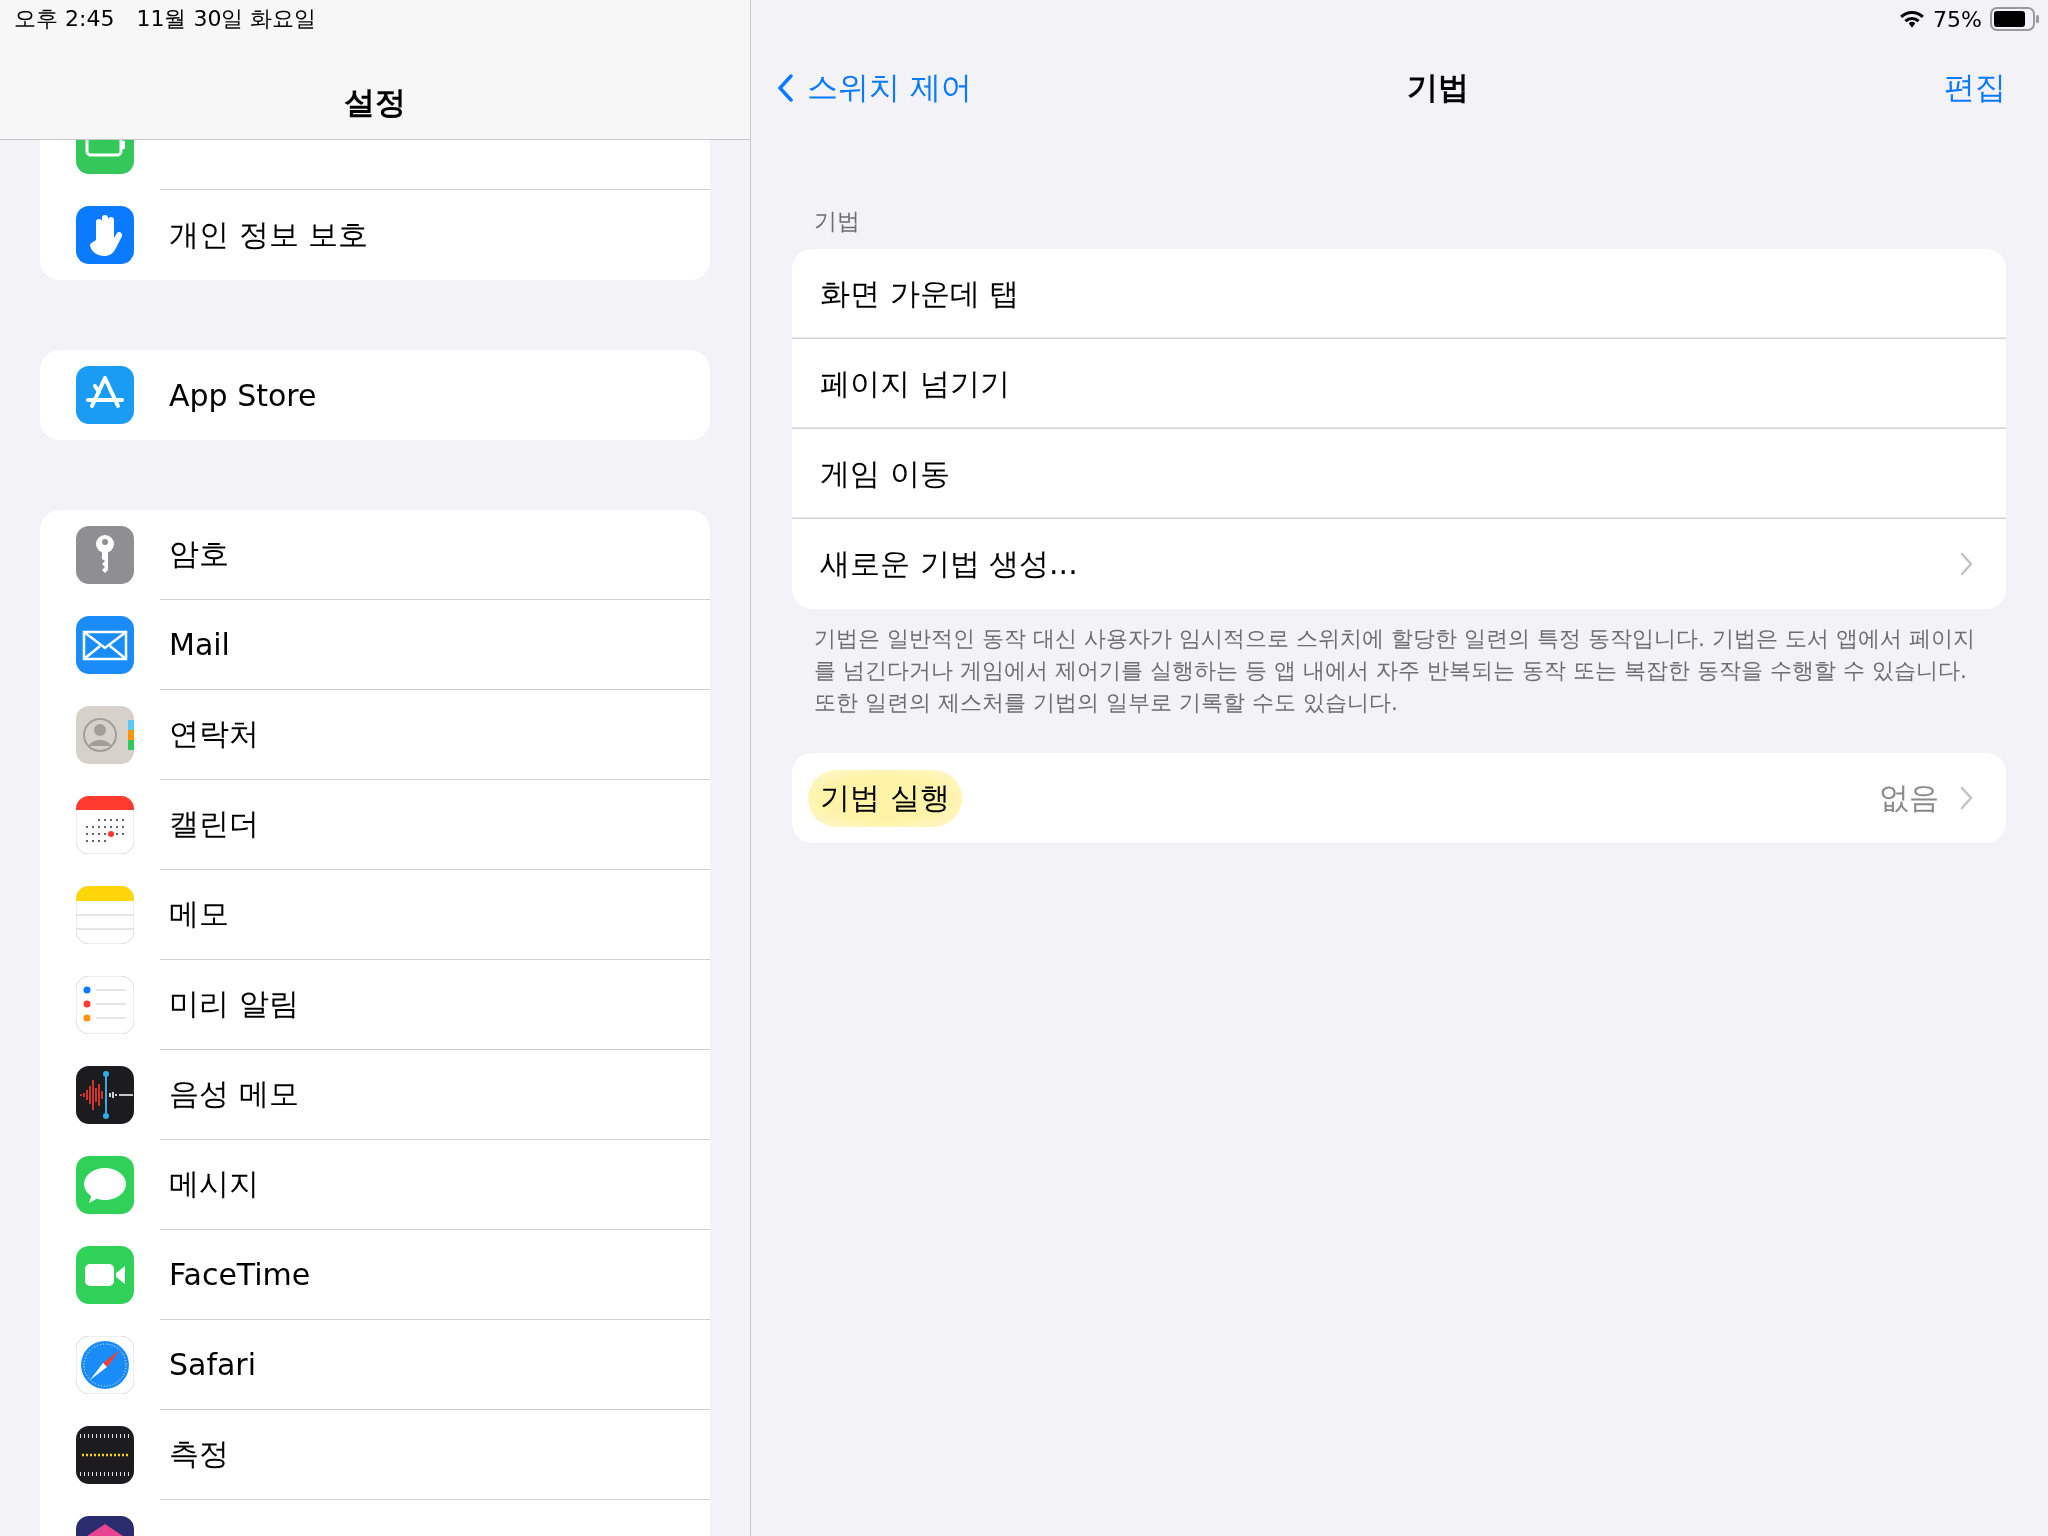  I want to click on sidebar-title: 설정, so click(375, 102).